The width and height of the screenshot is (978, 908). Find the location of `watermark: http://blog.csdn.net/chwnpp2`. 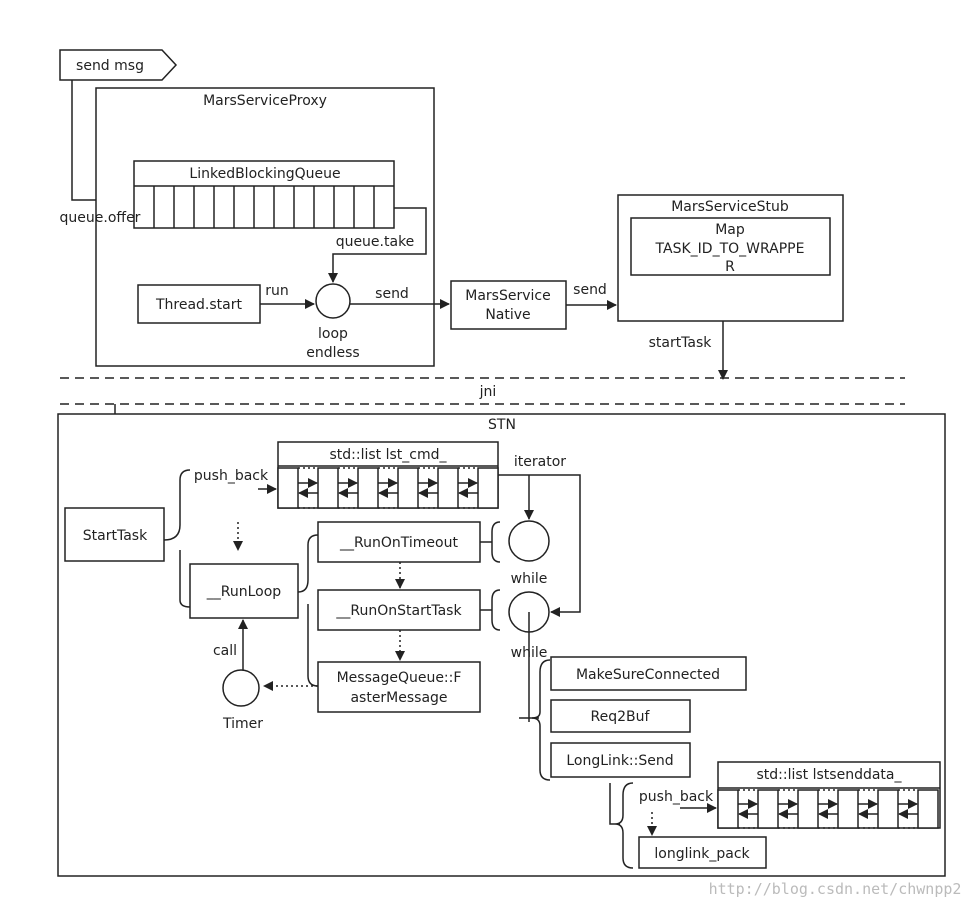

watermark: http://blog.csdn.net/chwnpp2 is located at coordinates (835, 889).